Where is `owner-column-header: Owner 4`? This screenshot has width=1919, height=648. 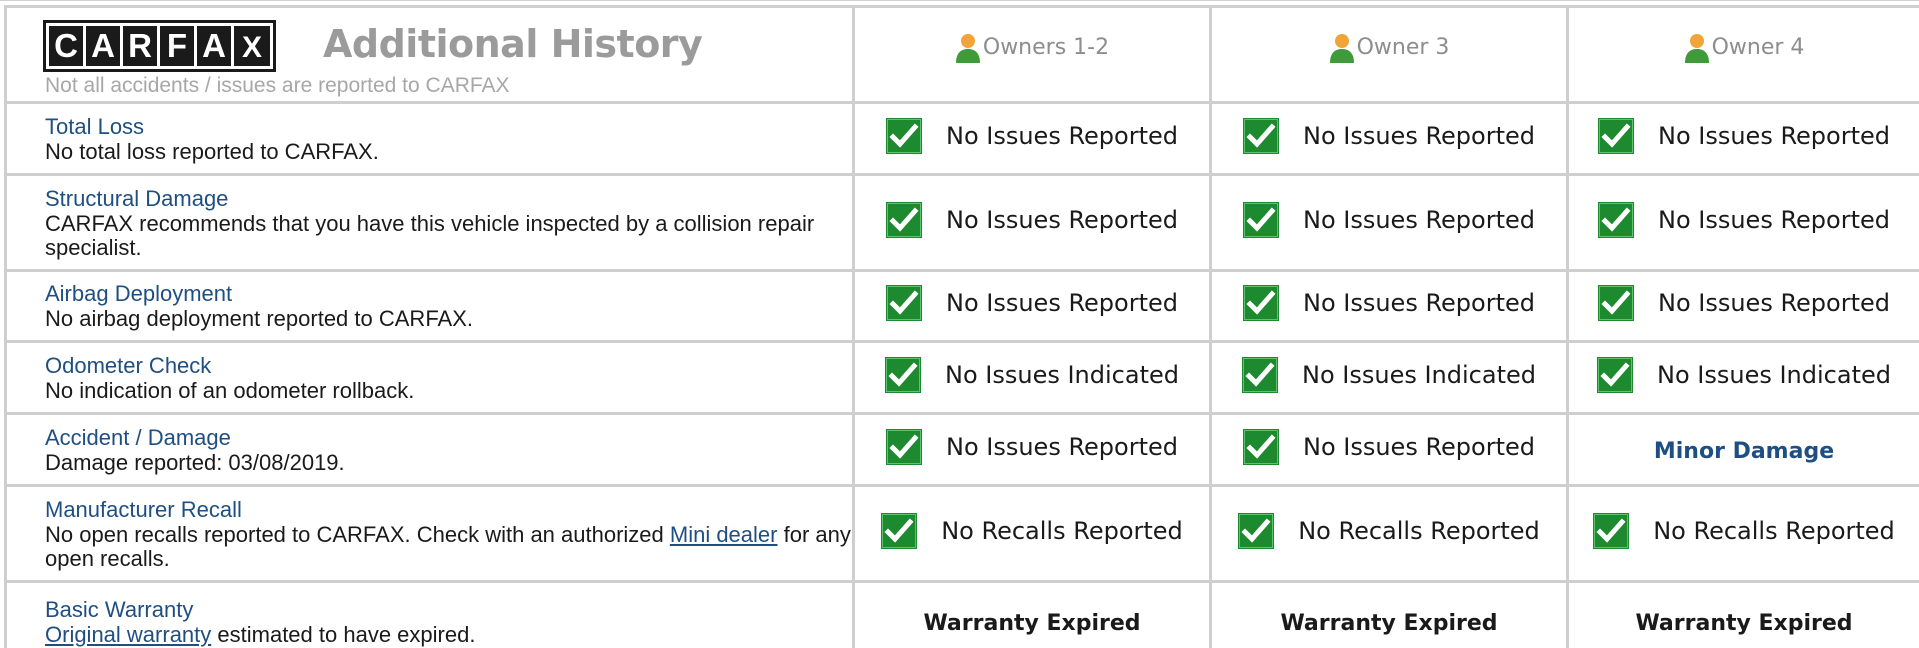 owner-column-header: Owner 4 is located at coordinates (1742, 54).